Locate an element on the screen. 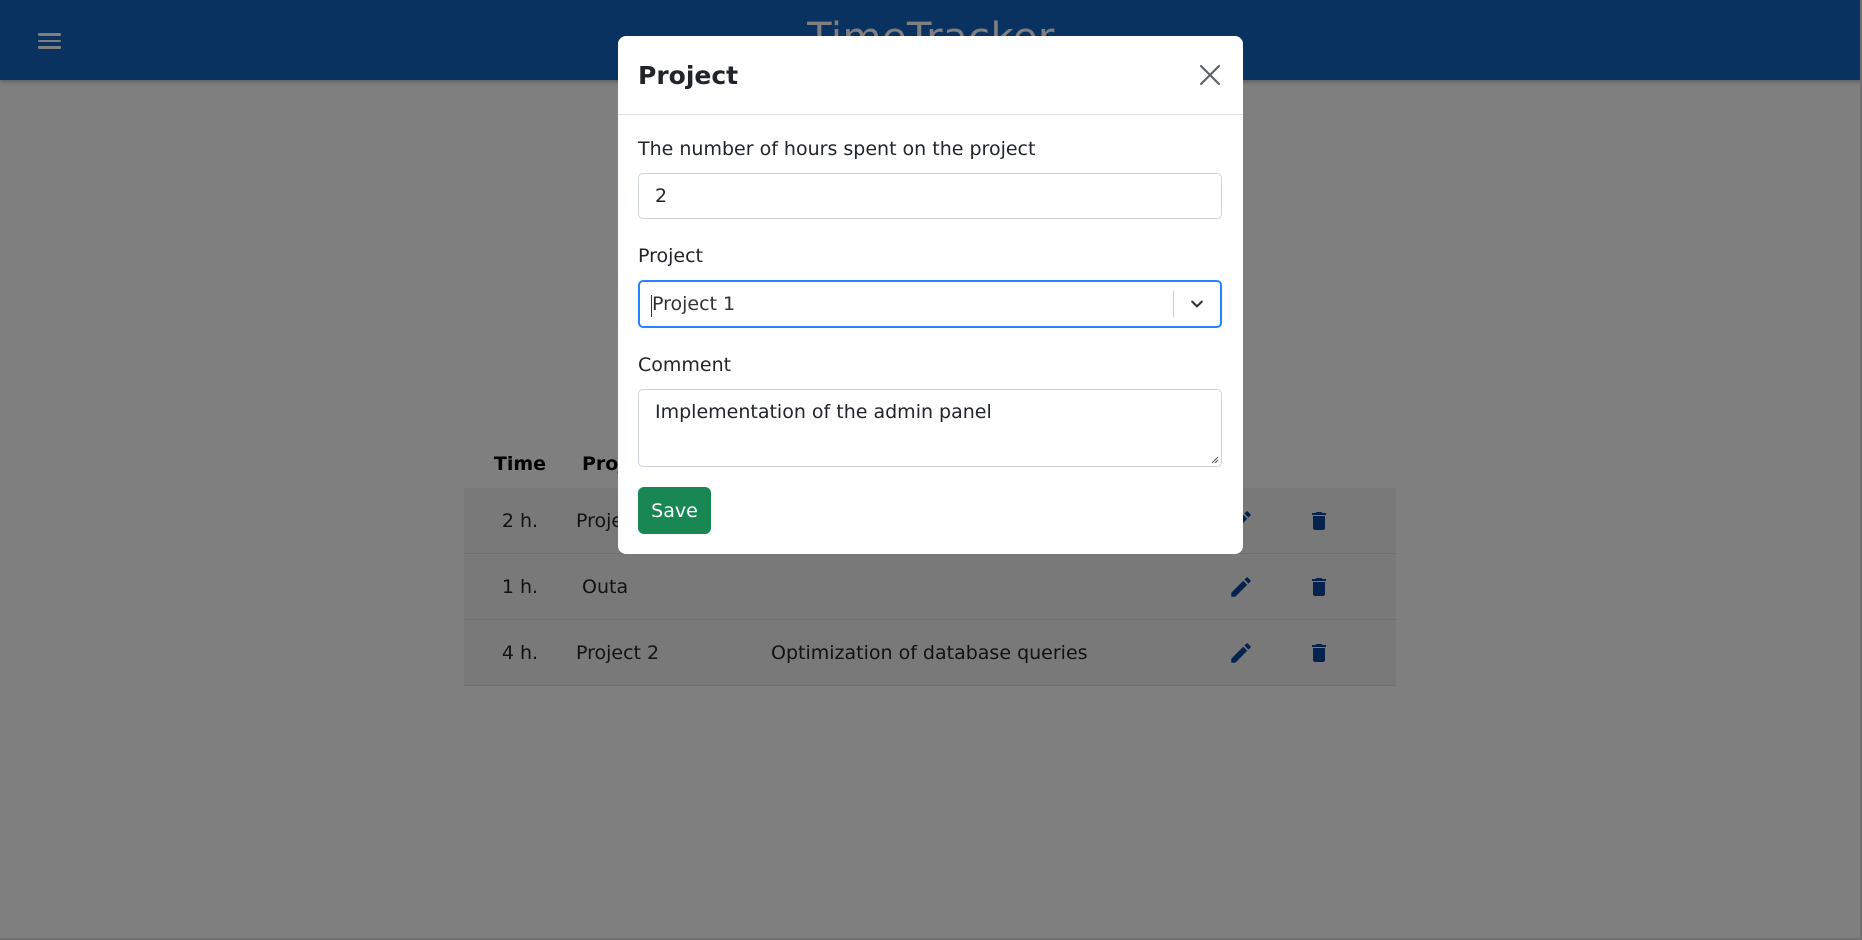  project-select: Project 1 is located at coordinates (930, 304).